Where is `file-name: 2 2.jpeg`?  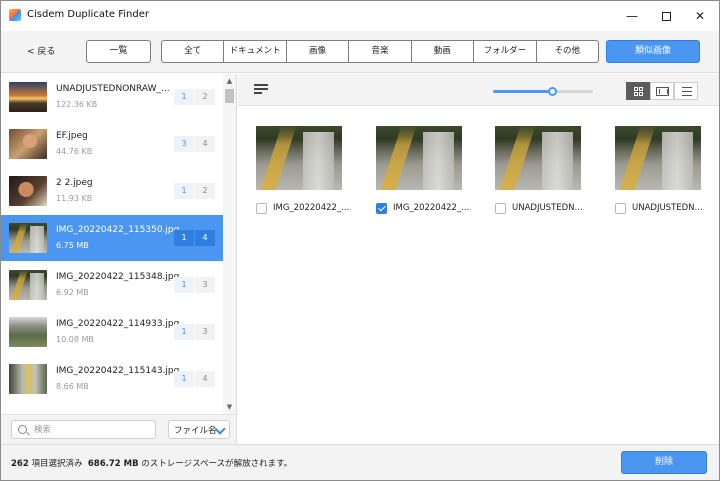
file-name: 2 2.jpeg is located at coordinates (74, 183).